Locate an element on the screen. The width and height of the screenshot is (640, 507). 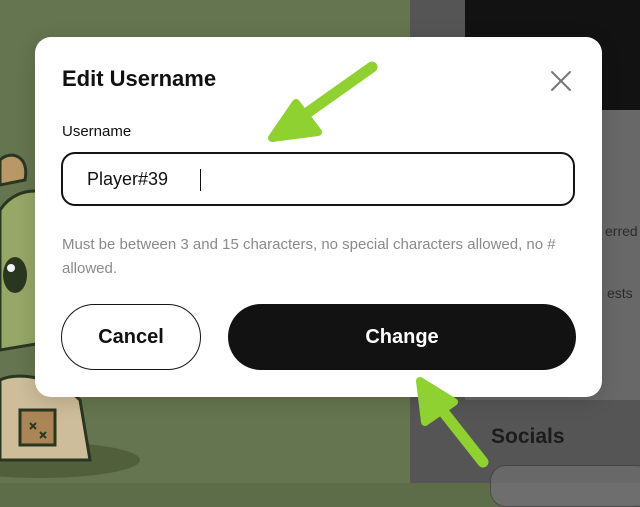
username-label: Username is located at coordinates (97, 131).